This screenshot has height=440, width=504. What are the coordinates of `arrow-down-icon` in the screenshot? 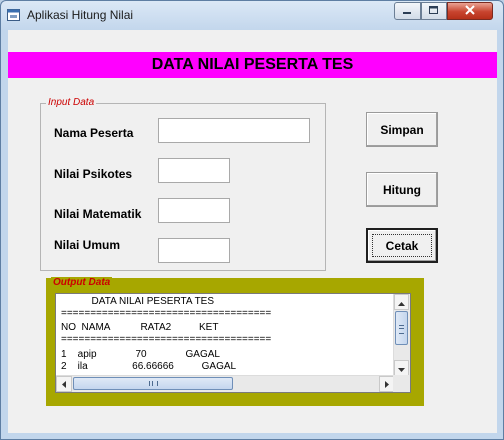 It's located at (401, 368).